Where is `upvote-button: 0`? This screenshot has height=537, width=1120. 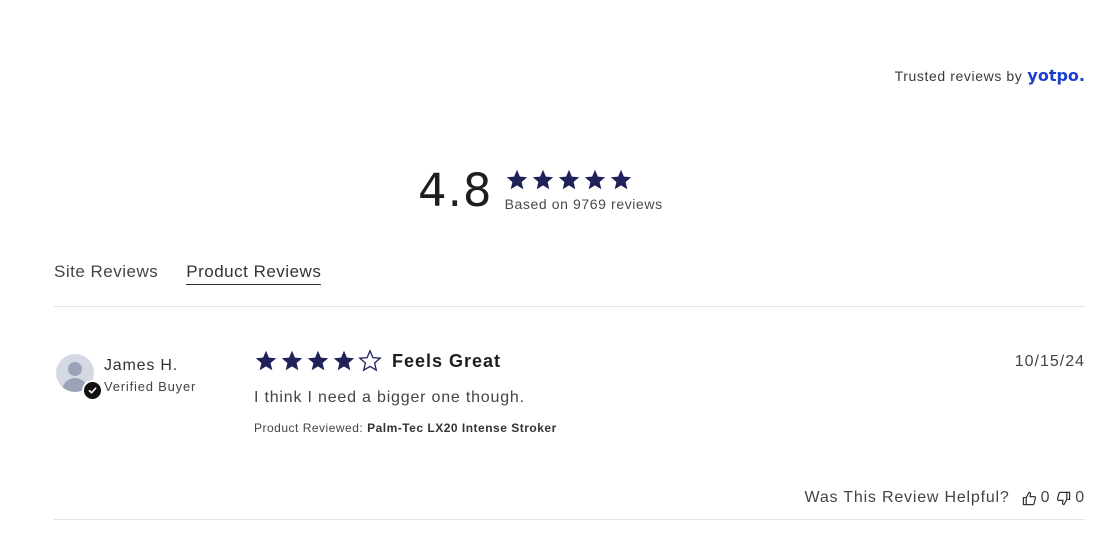
upvote-button: 0 is located at coordinates (1036, 498).